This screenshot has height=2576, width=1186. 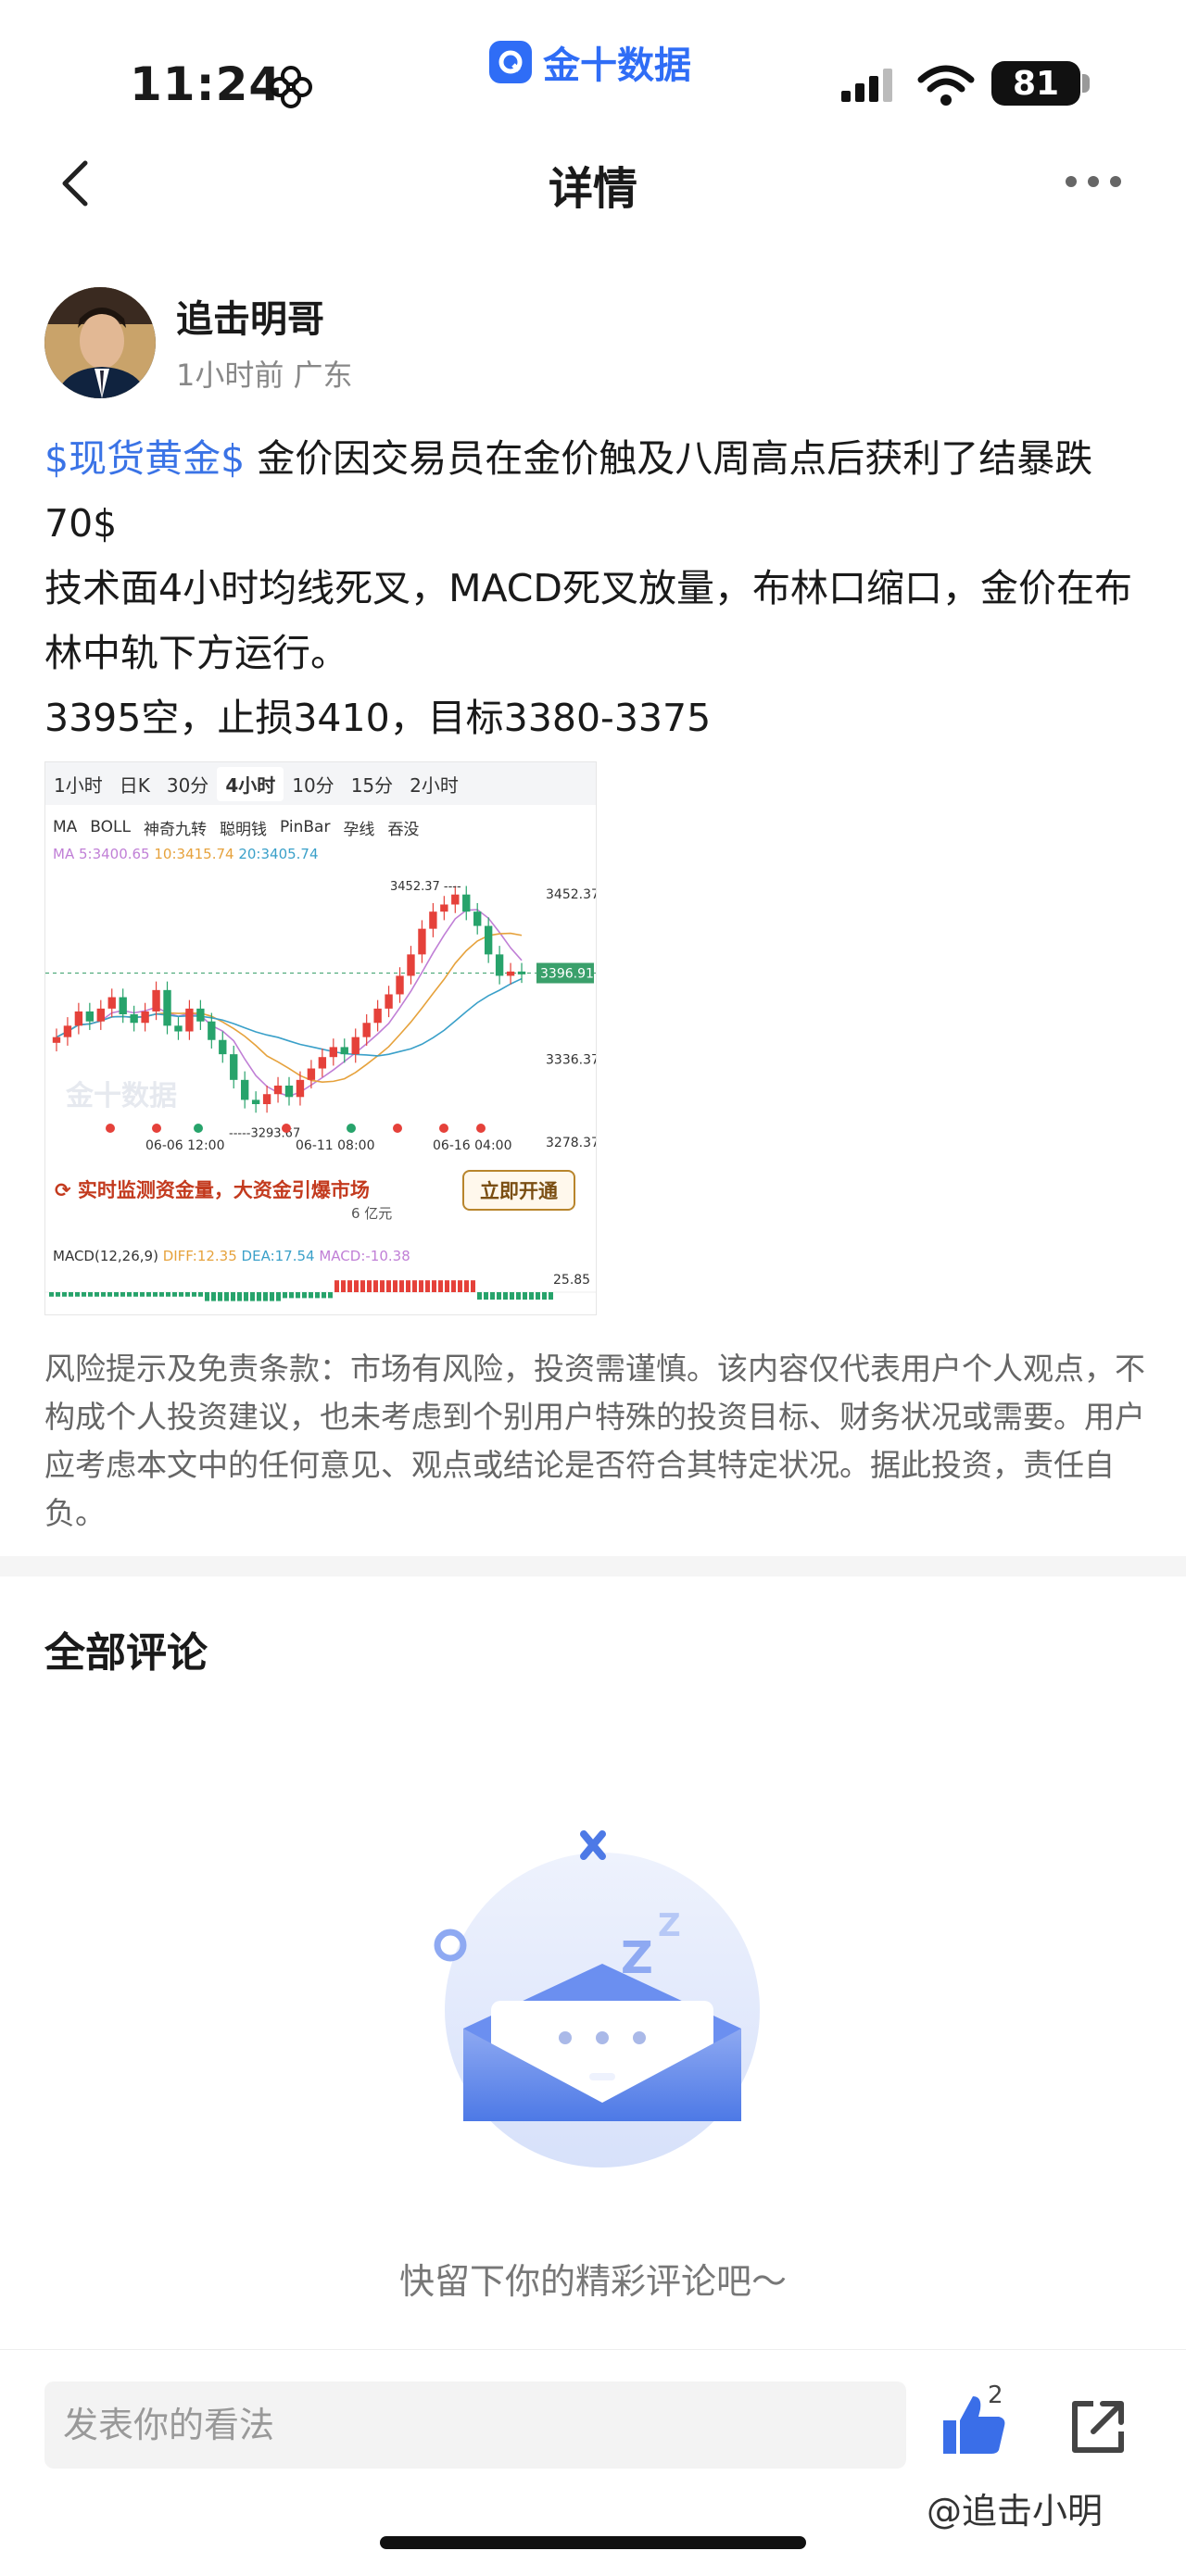 What do you see at coordinates (250, 316) in the screenshot?
I see `author-name: 追击明哥` at bounding box center [250, 316].